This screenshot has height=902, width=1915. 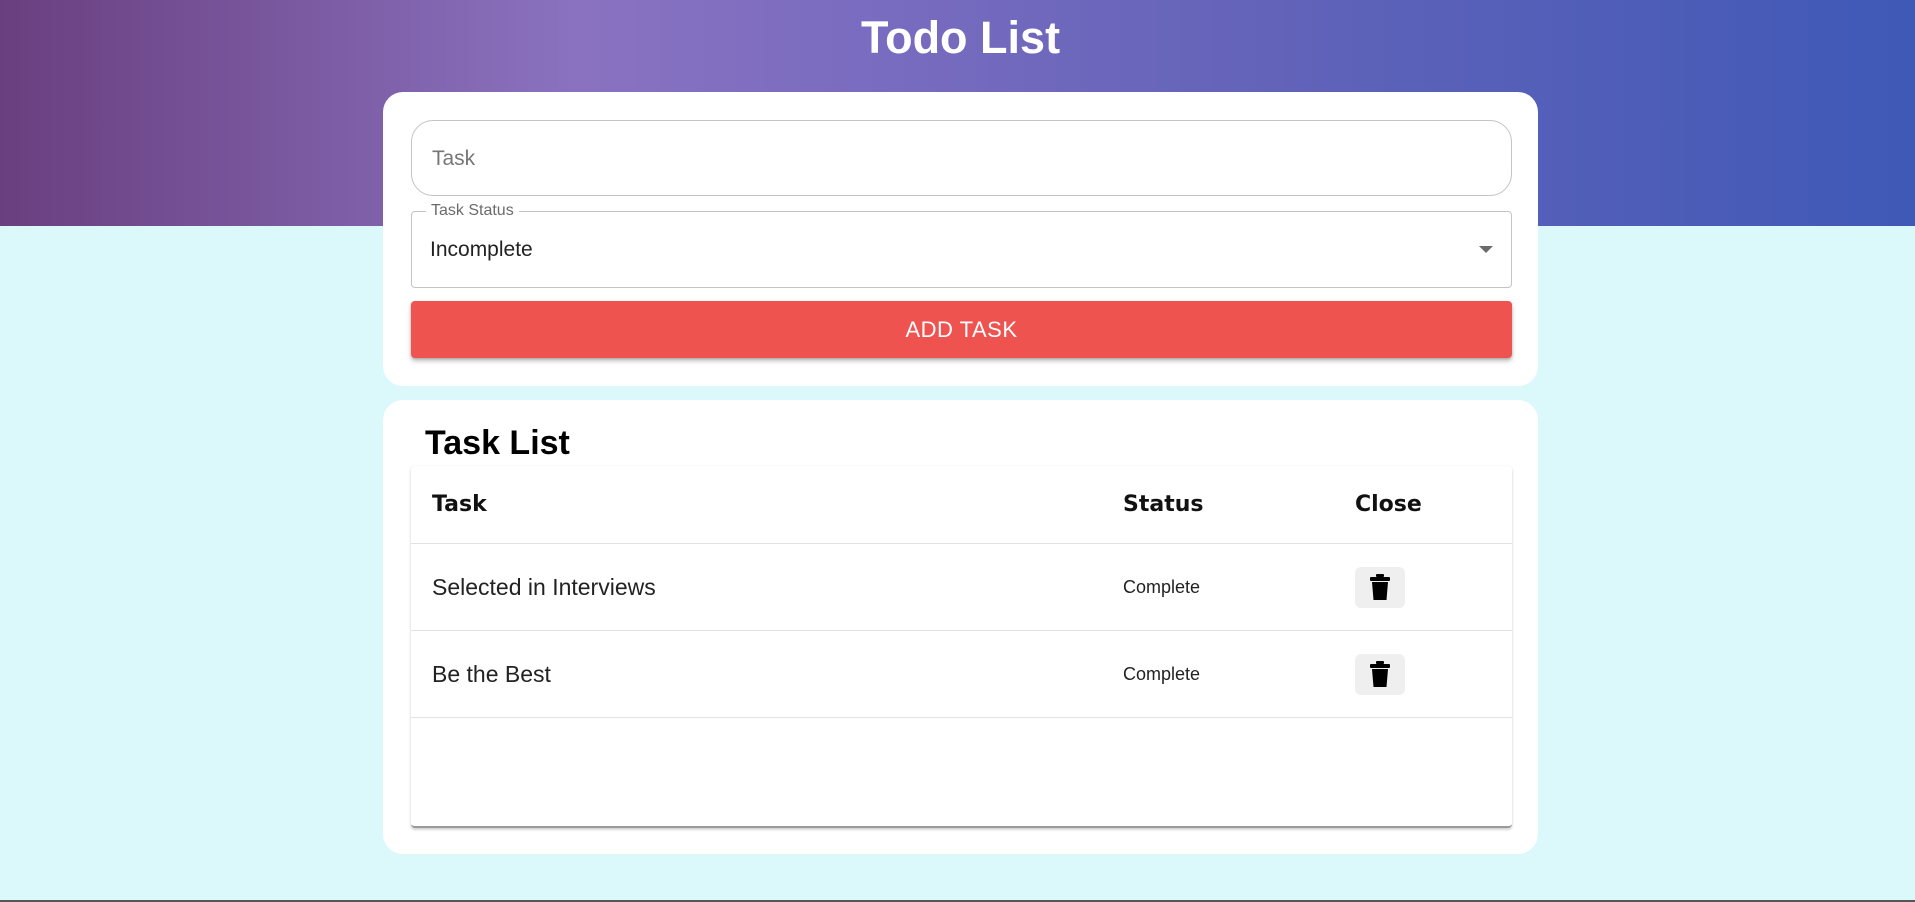 What do you see at coordinates (961, 329) in the screenshot?
I see `add-task-button: ADD TASK` at bounding box center [961, 329].